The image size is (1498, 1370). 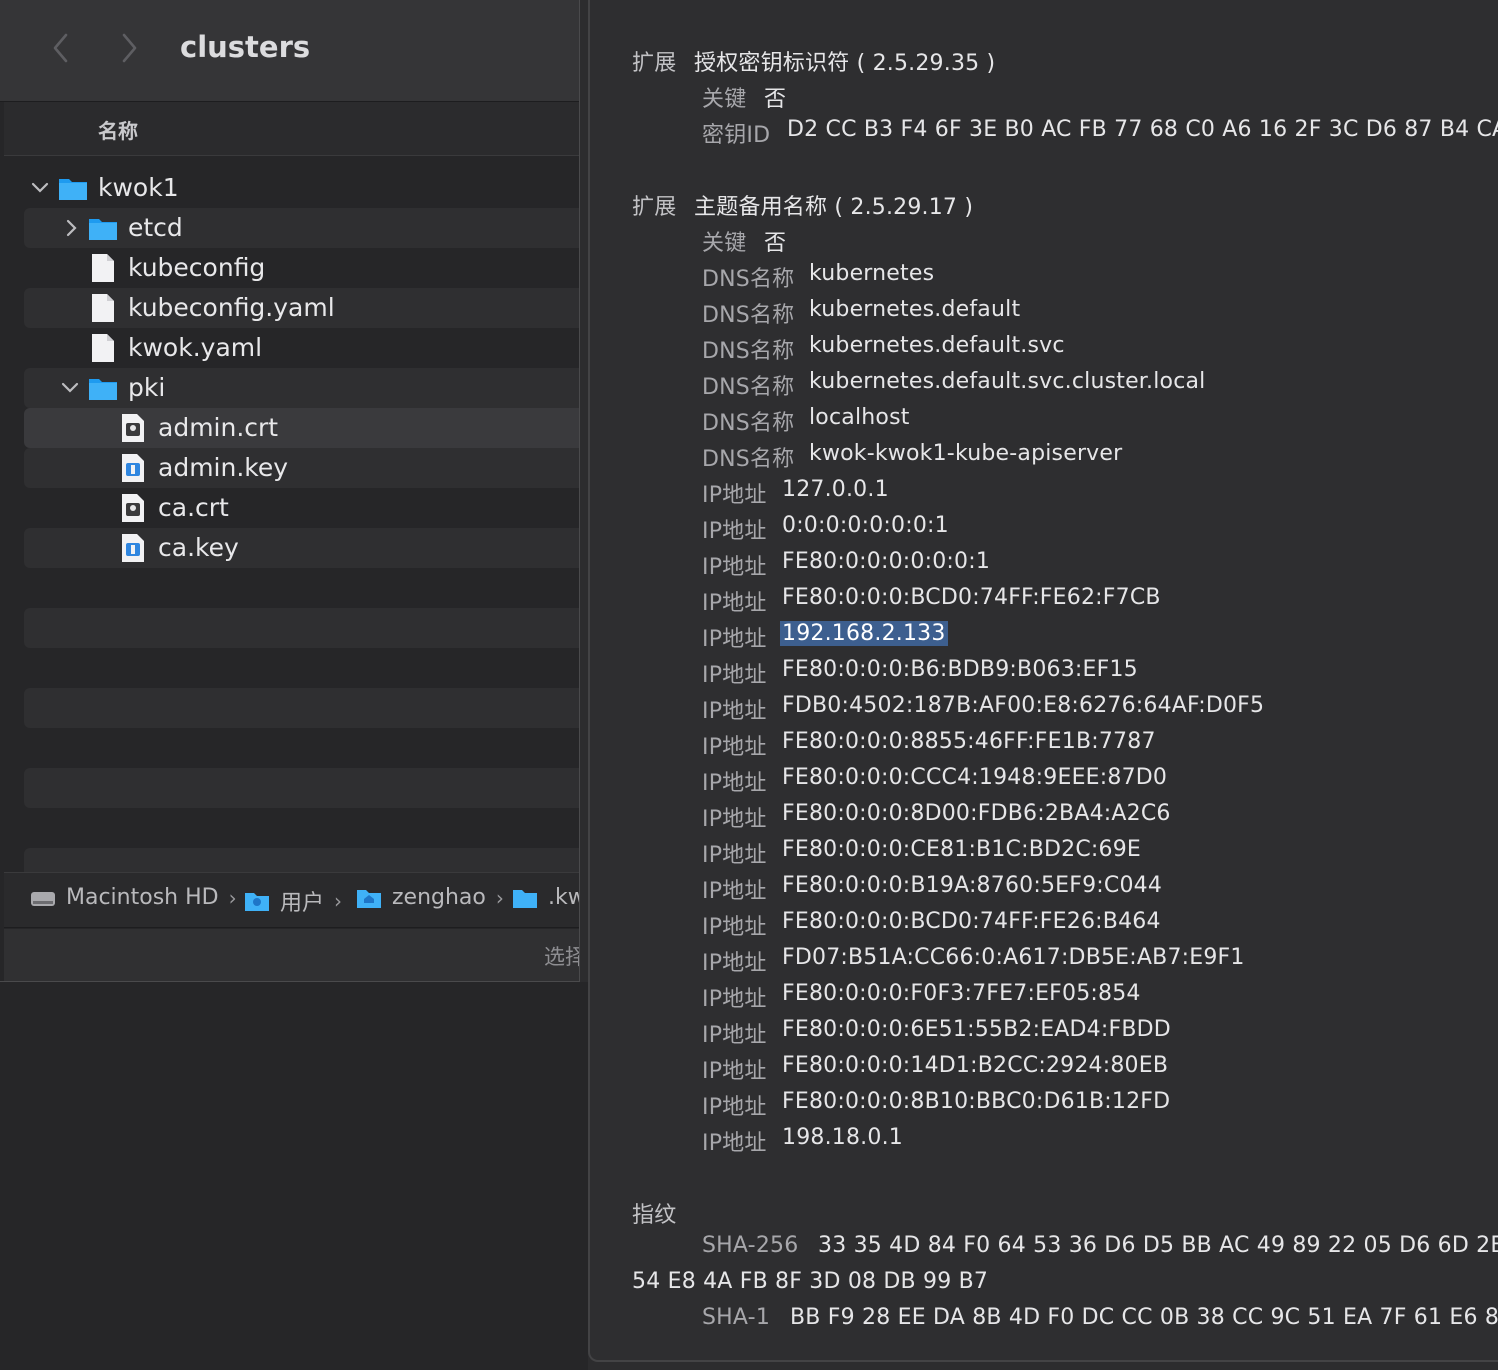 I want to click on list-item-admin-crt: admin.crt, so click(x=301, y=428).